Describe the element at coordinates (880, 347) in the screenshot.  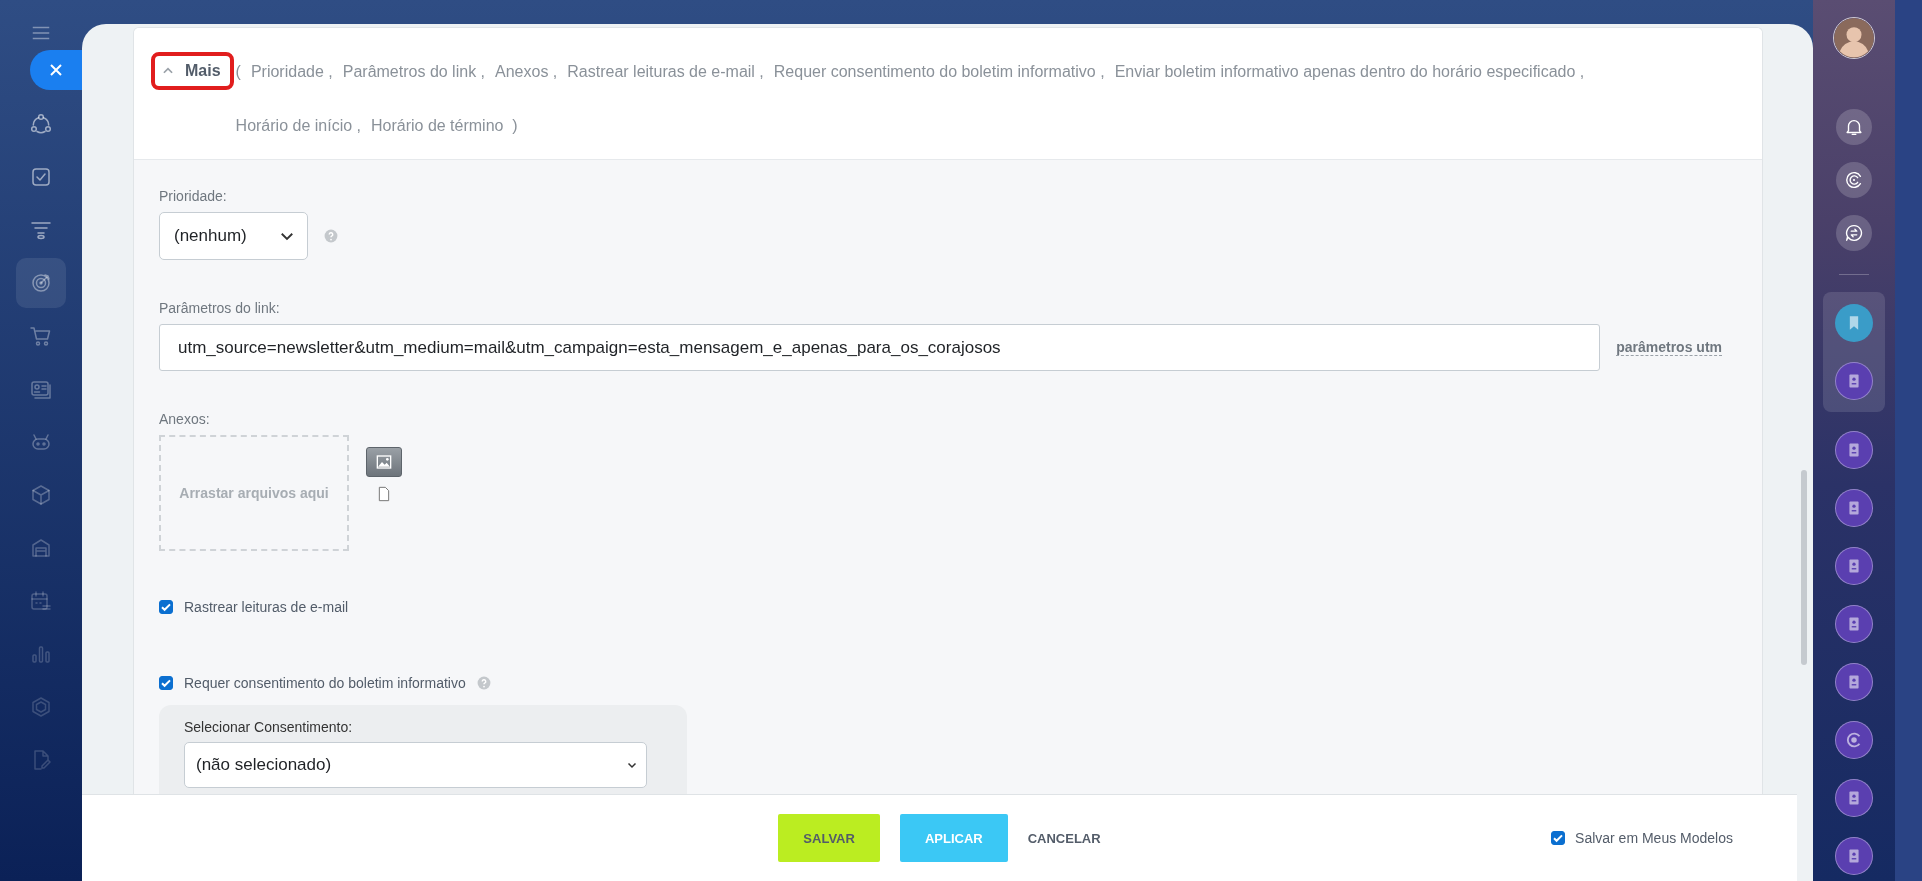
I see `link-params-field: utm_source=newsletter&utm_medium=mail&utm_campaign=esta_mensagem_e_apenas_para_os_corajosos` at that location.